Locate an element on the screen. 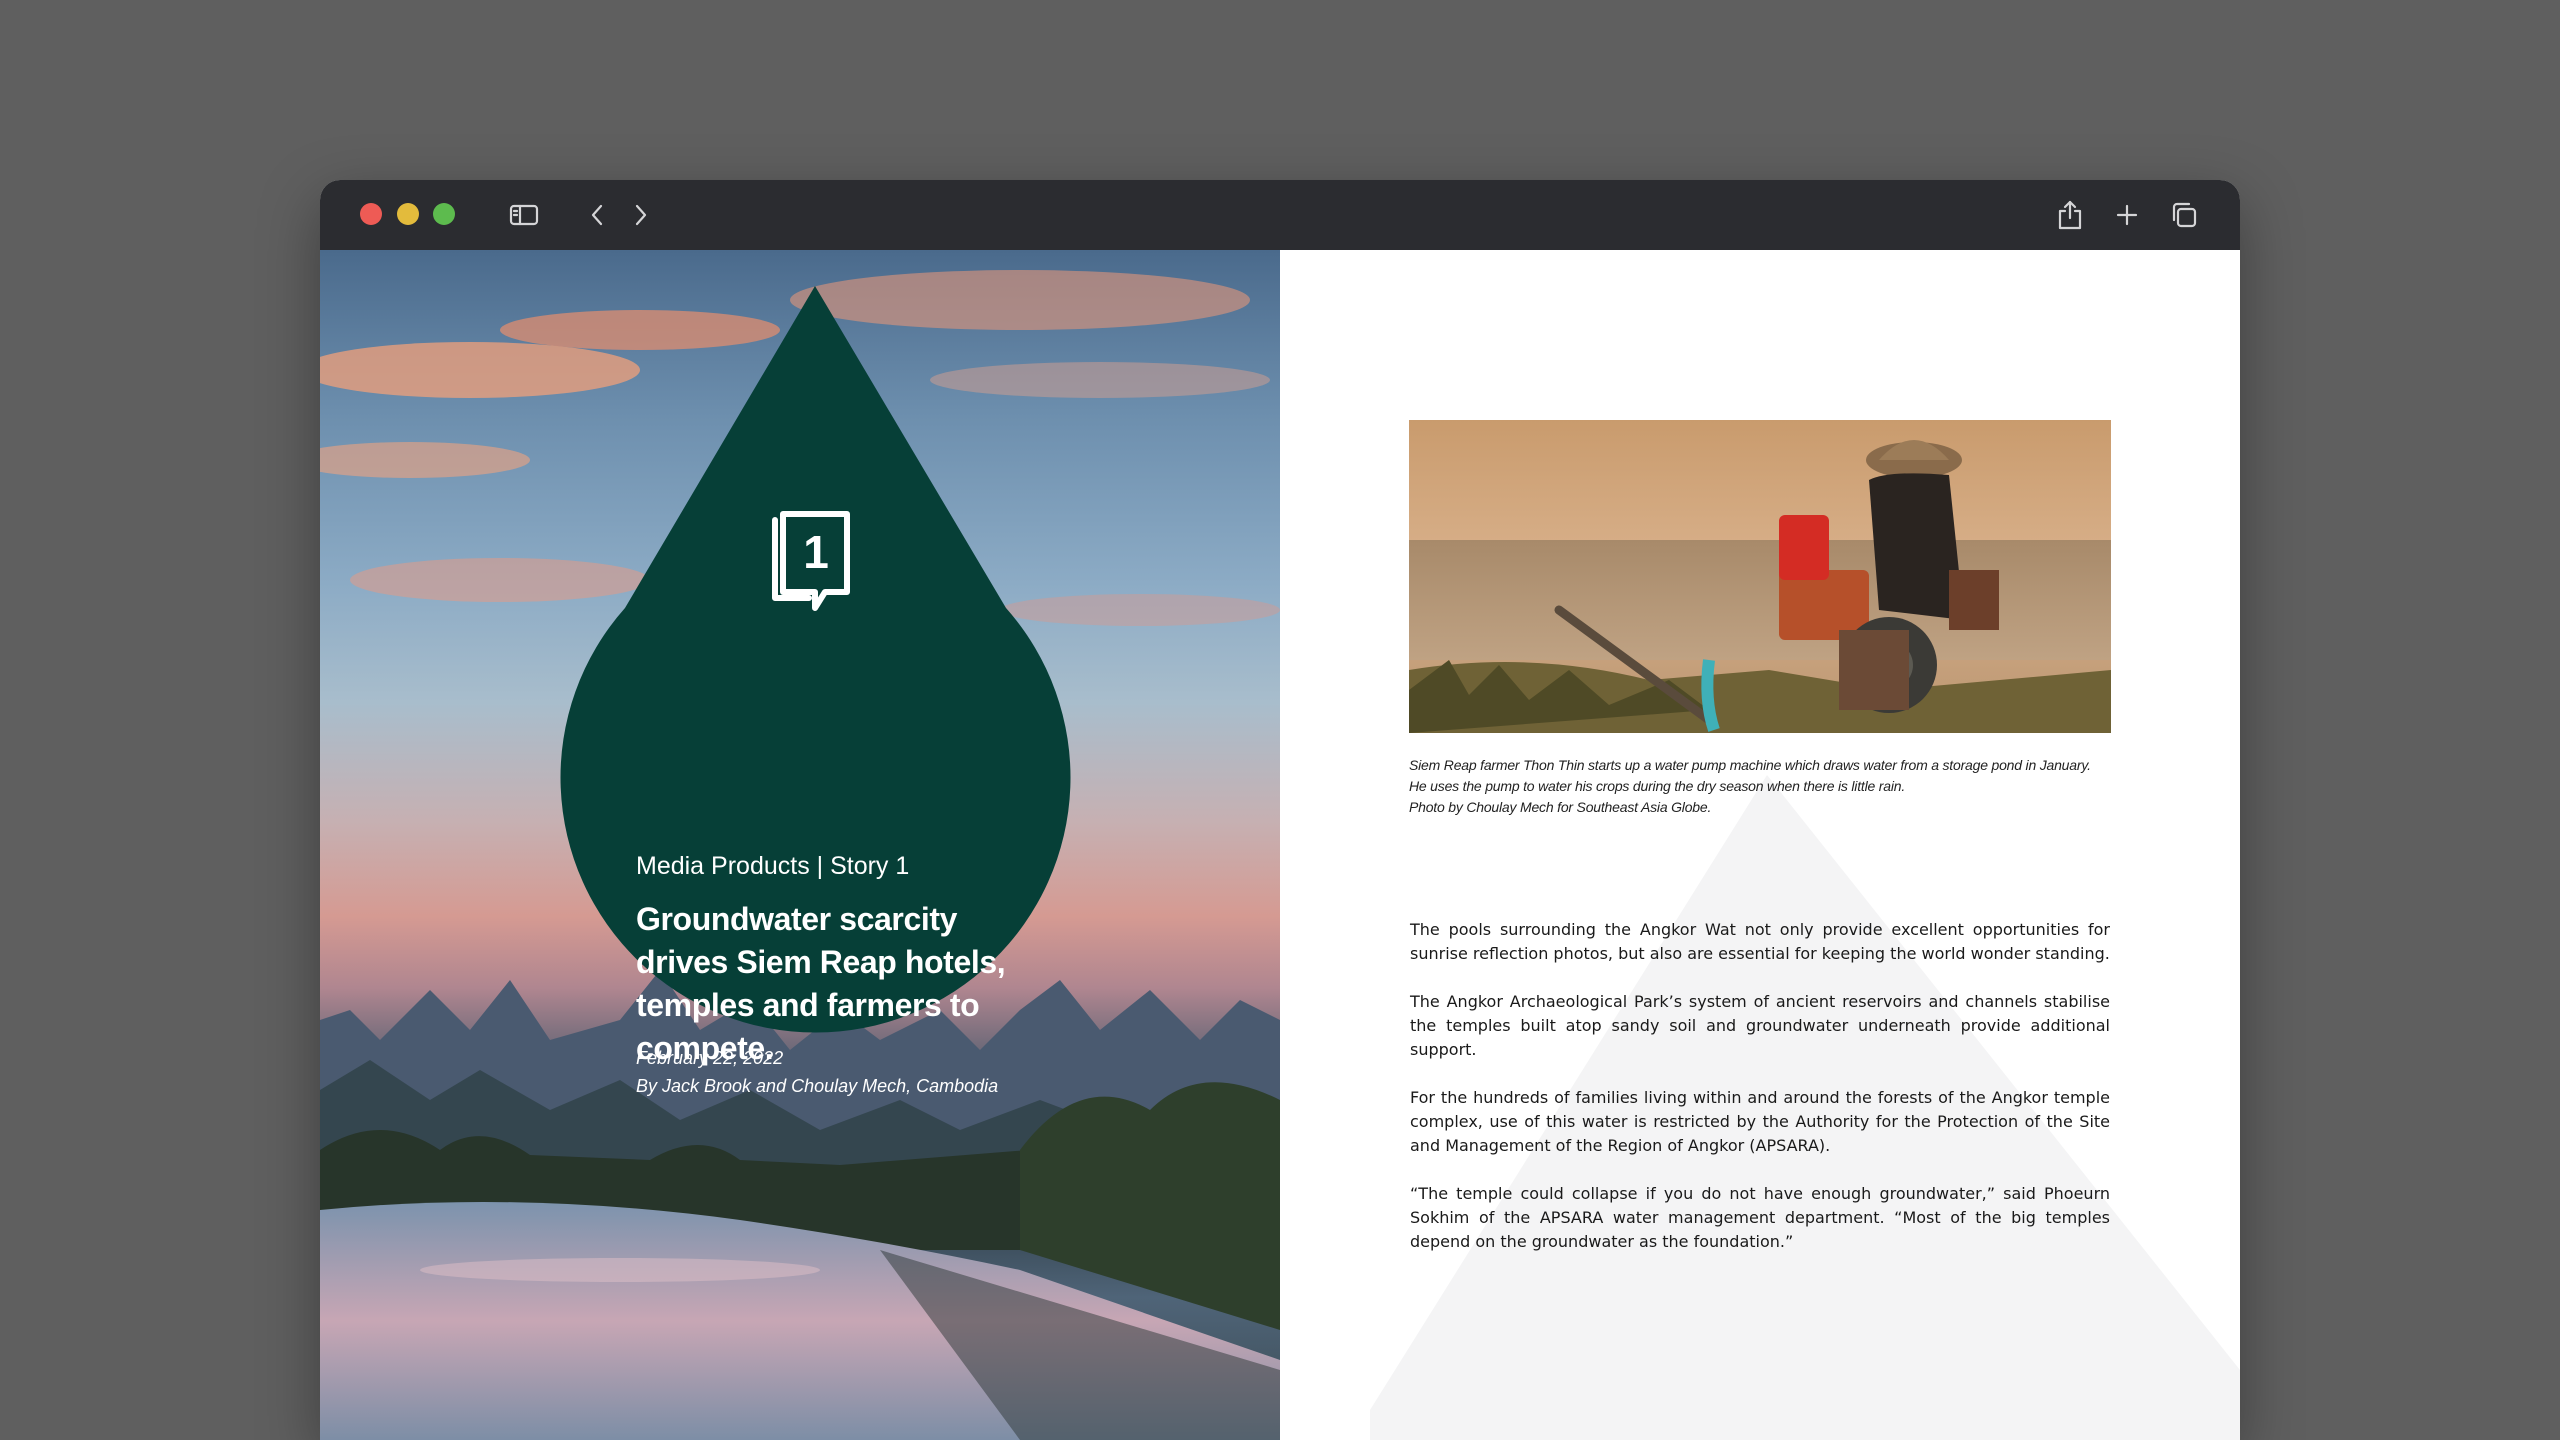  story-date: February 22, 2022 is located at coordinates (710, 1058).